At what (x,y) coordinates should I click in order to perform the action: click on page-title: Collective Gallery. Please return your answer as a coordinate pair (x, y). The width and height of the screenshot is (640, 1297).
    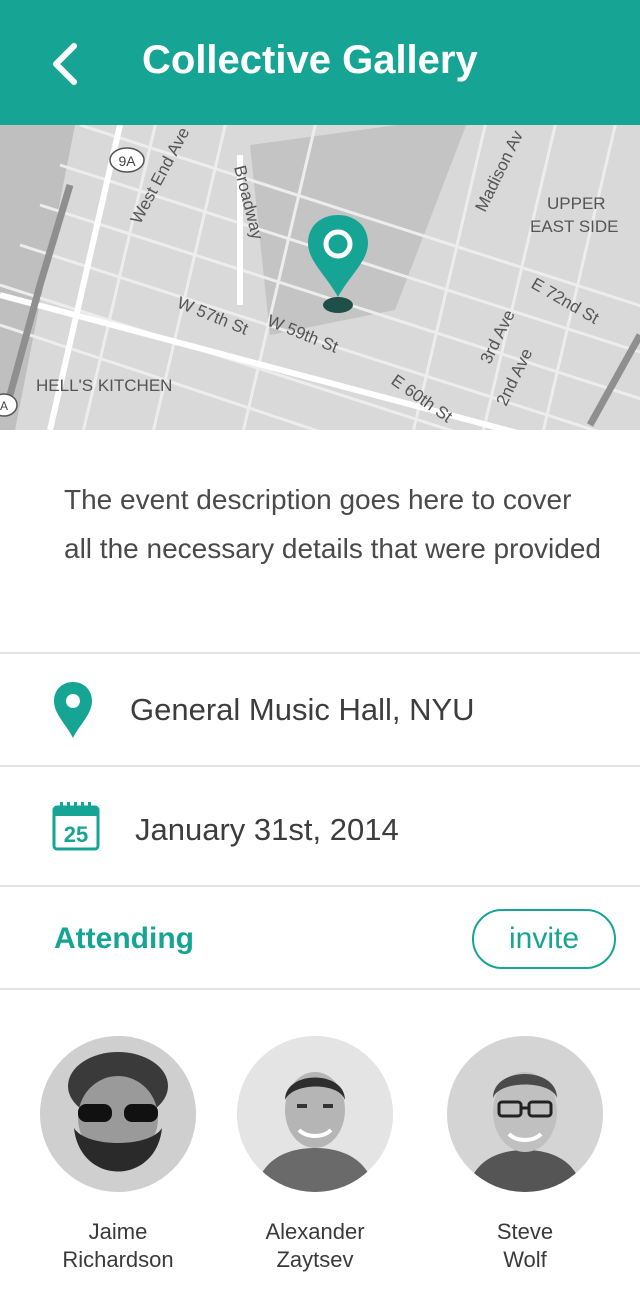
    Looking at the image, I should click on (310, 60).